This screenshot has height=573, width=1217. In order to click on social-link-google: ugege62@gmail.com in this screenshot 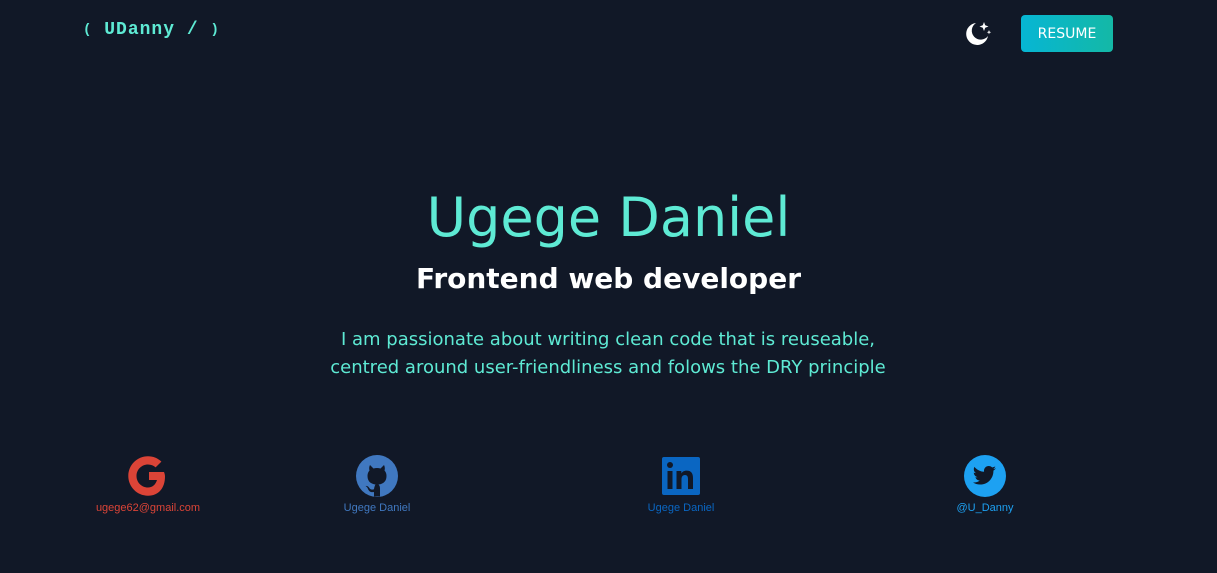, I will do `click(148, 483)`.